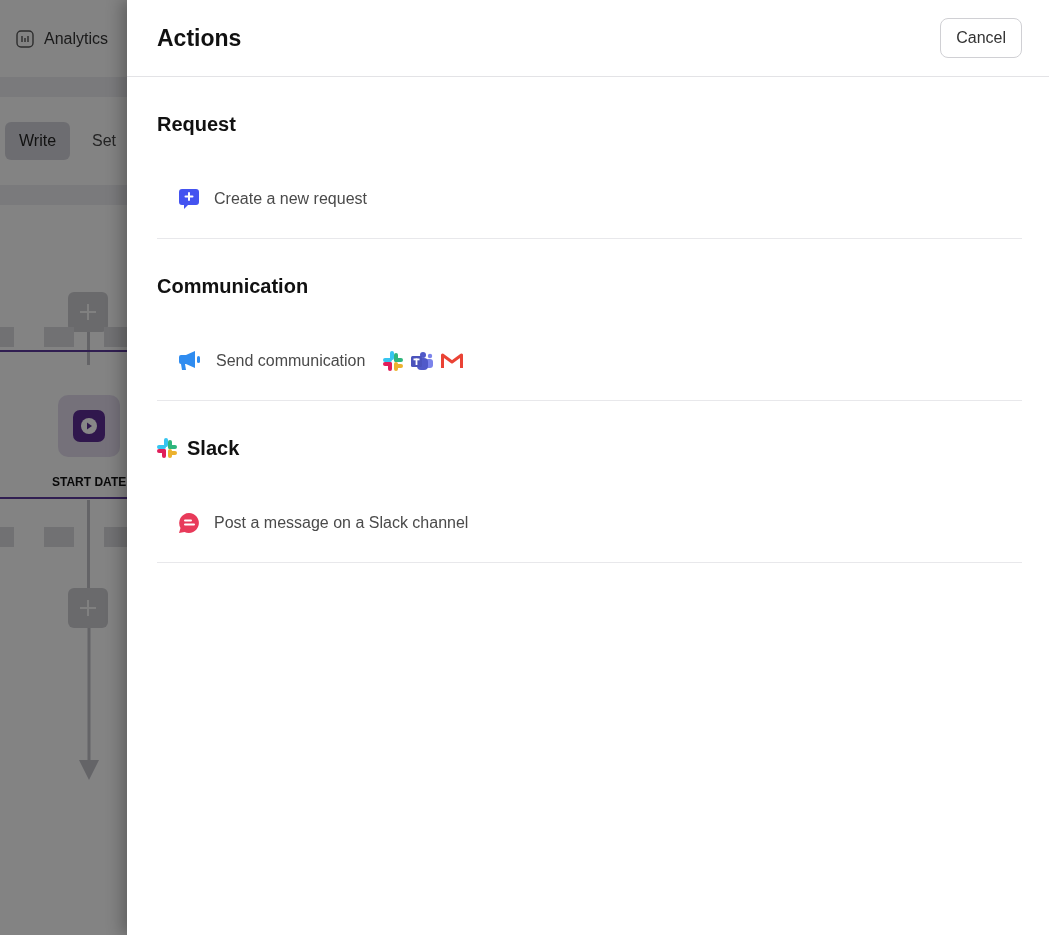 The width and height of the screenshot is (1049, 935). Describe the element at coordinates (291, 361) in the screenshot. I see `action-item: Send communication` at that location.